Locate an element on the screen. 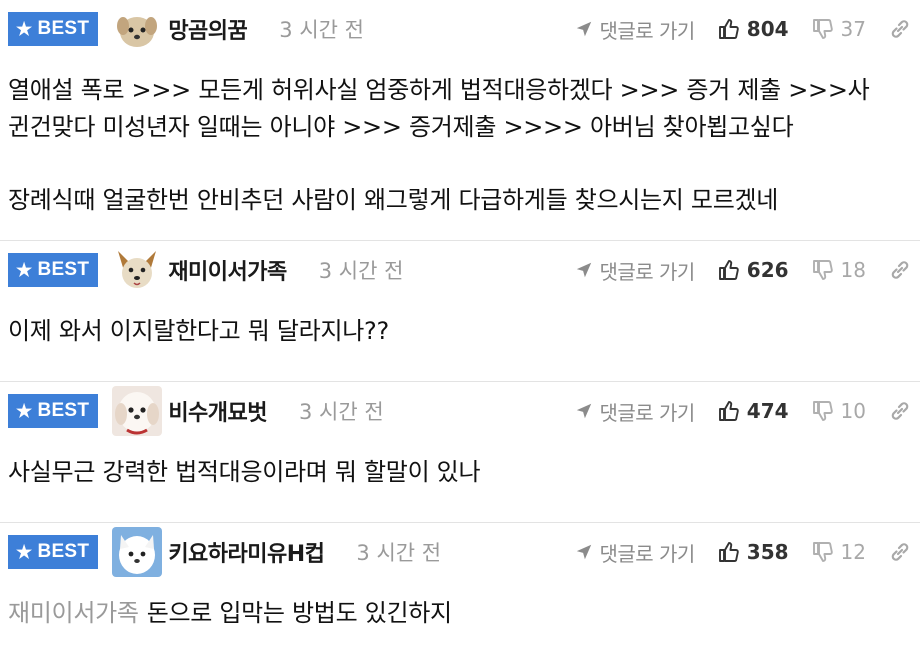 The image size is (920, 656). like-button: 626 is located at coordinates (753, 270).